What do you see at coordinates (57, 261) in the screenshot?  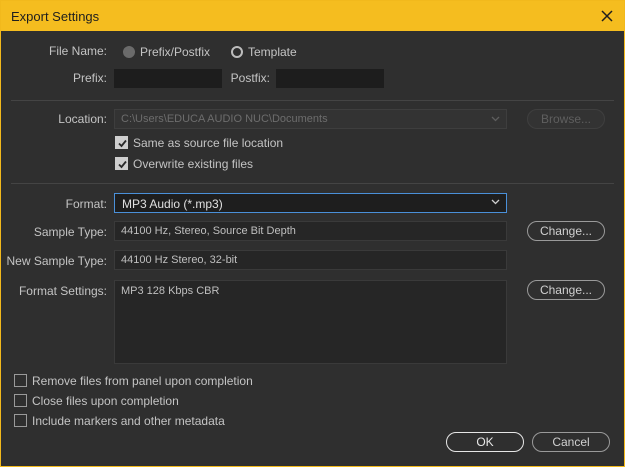 I see `new-sample-type-label: New Sample Type:` at bounding box center [57, 261].